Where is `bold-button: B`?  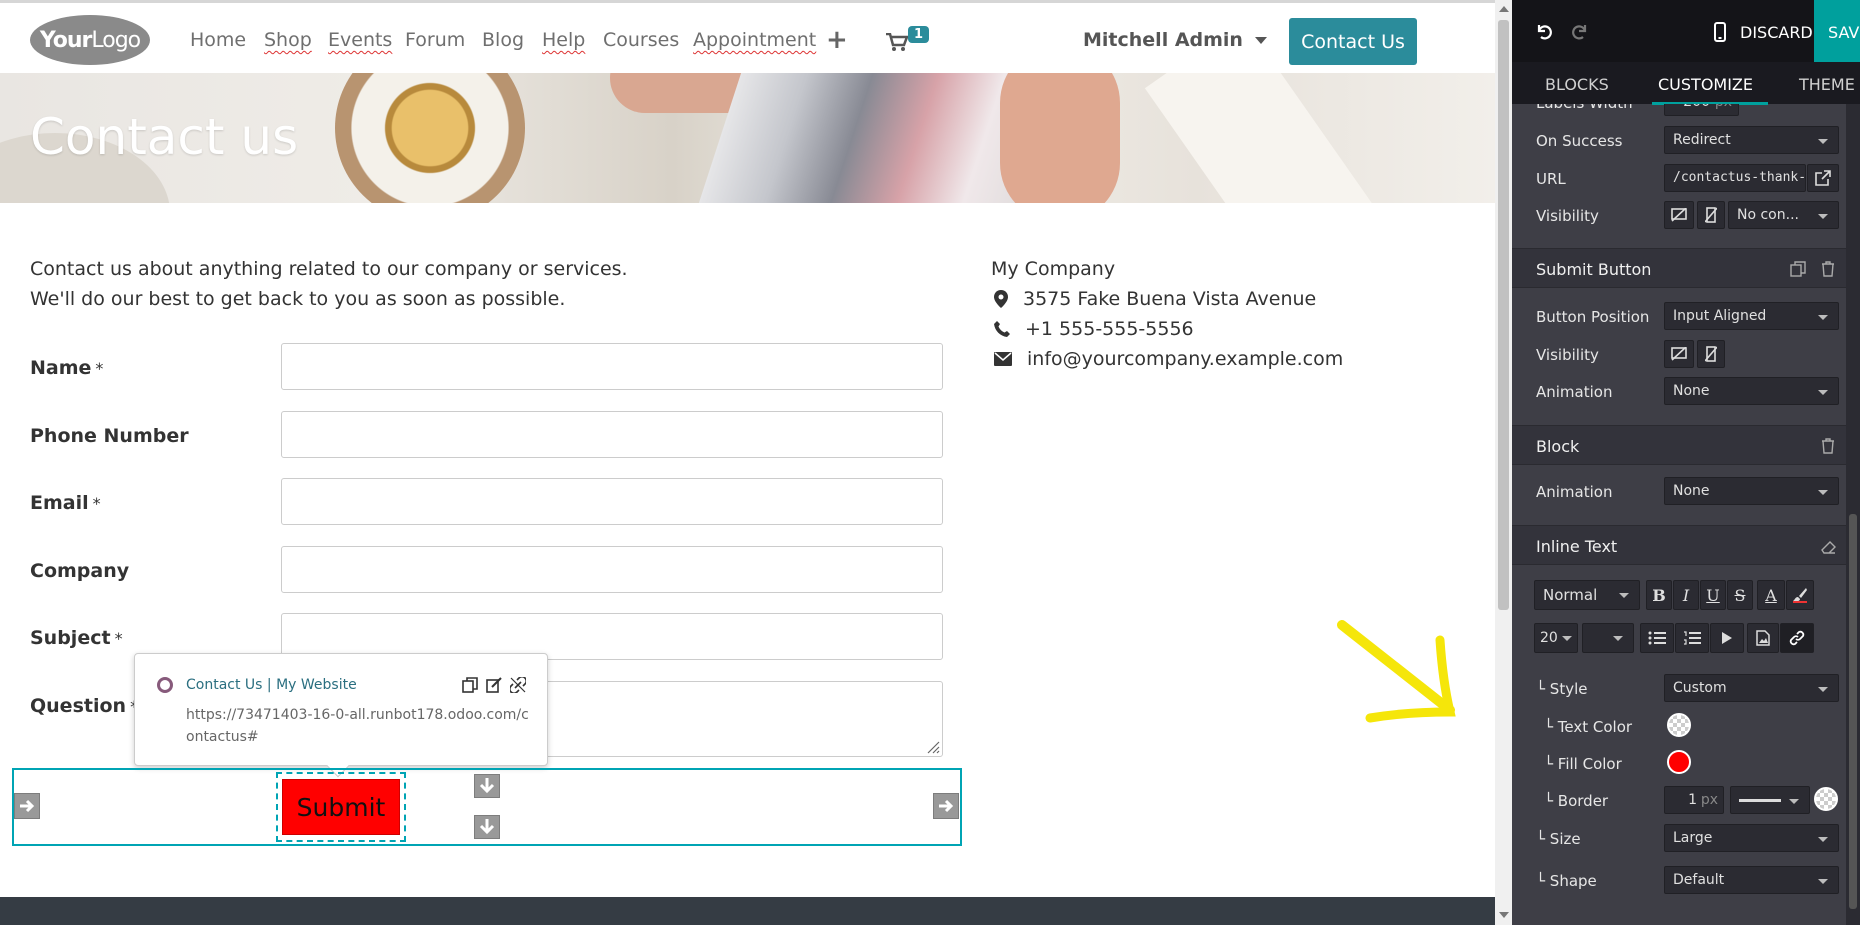
bold-button: B is located at coordinates (1659, 595).